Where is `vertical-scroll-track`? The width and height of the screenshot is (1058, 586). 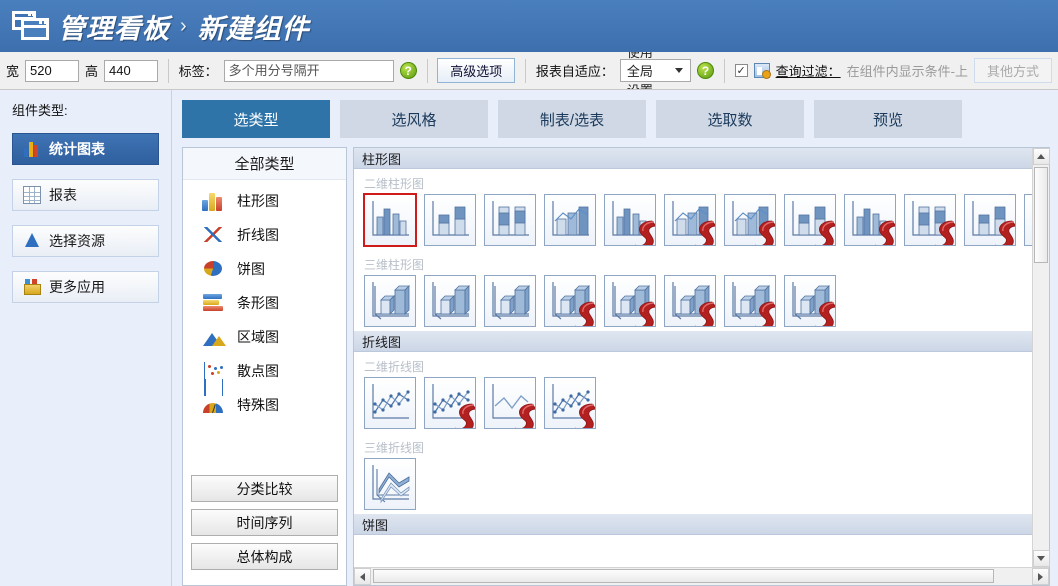 vertical-scroll-track is located at coordinates (1041, 357).